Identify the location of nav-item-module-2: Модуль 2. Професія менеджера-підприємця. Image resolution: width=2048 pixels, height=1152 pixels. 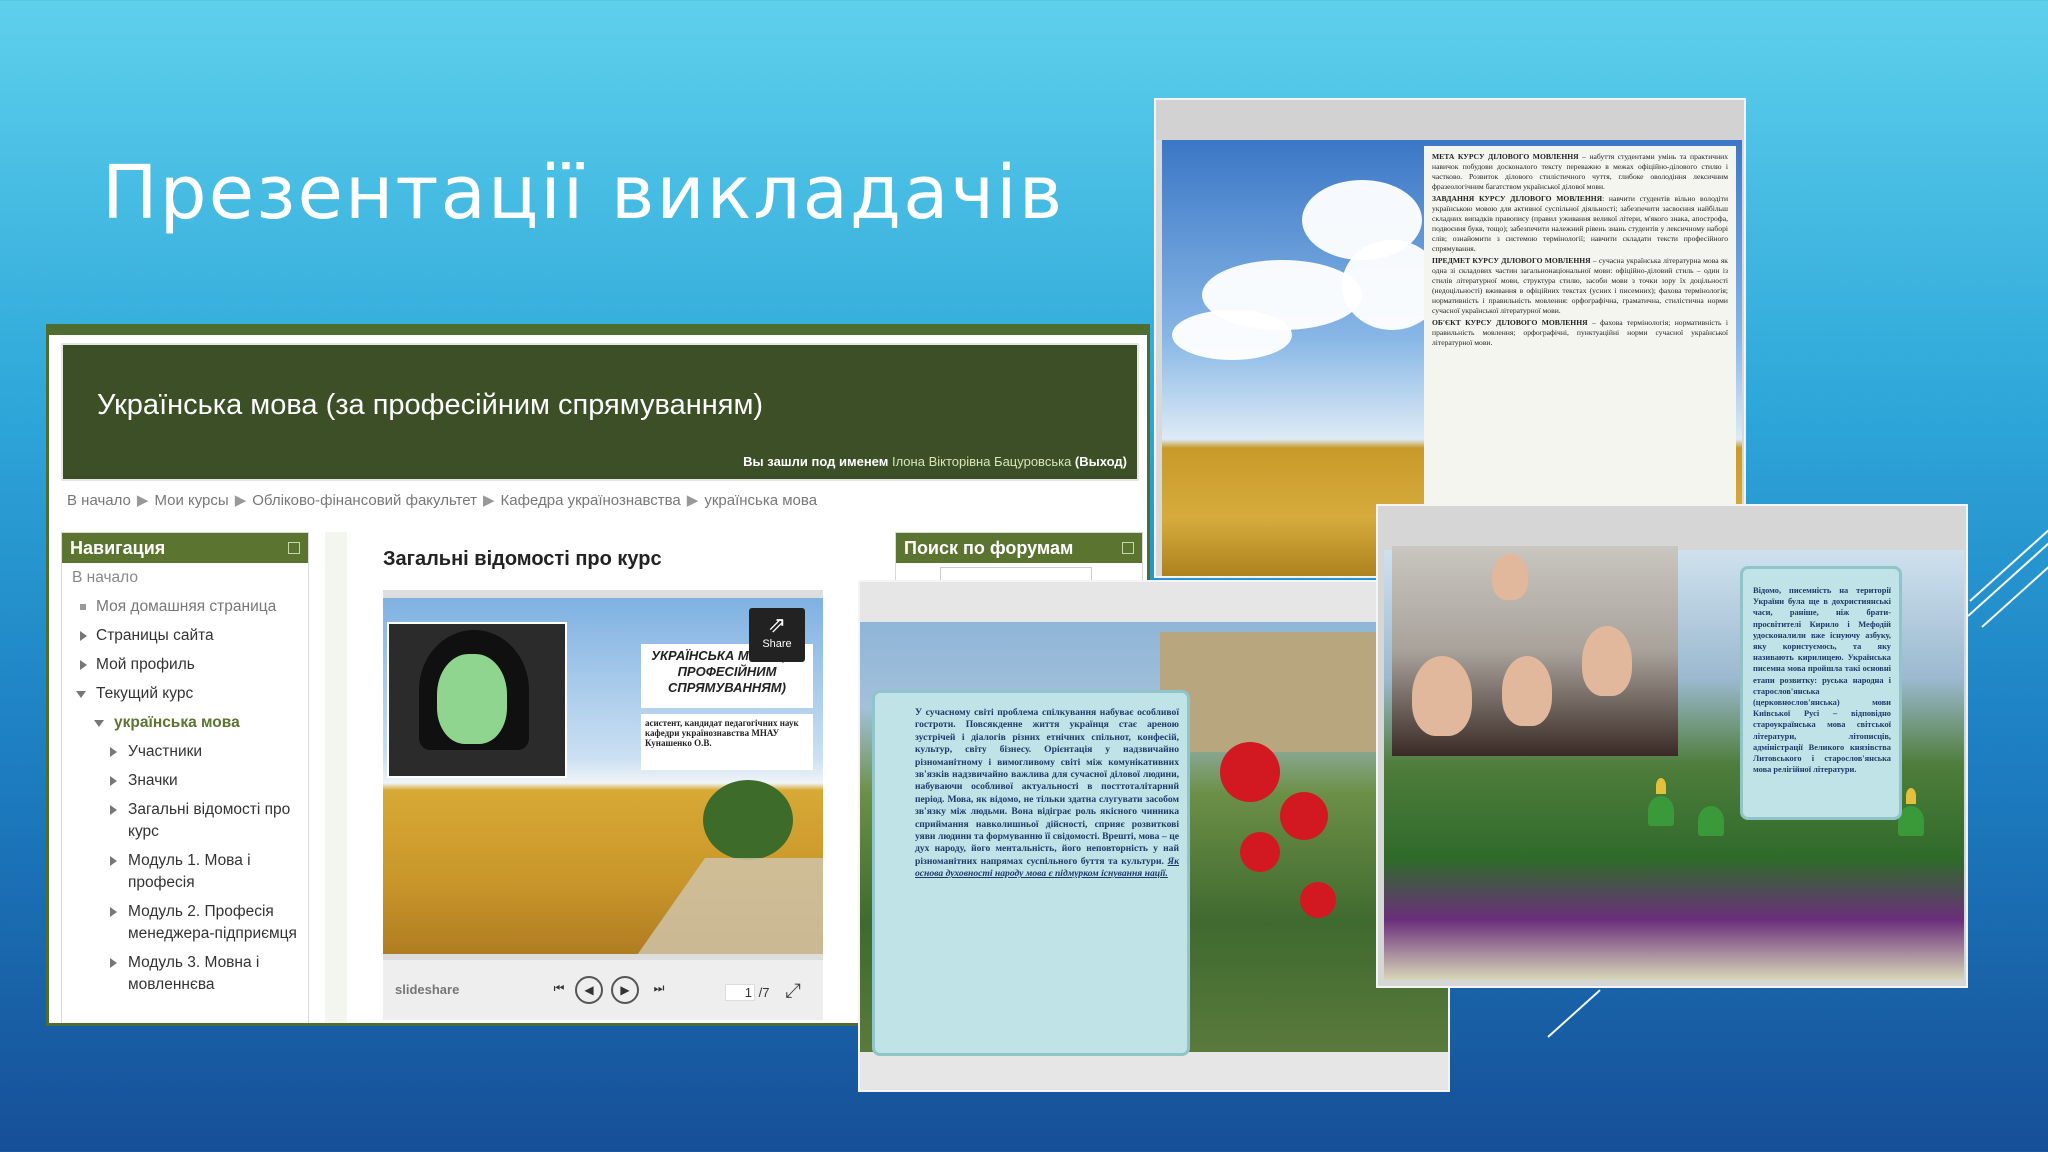
(190, 923).